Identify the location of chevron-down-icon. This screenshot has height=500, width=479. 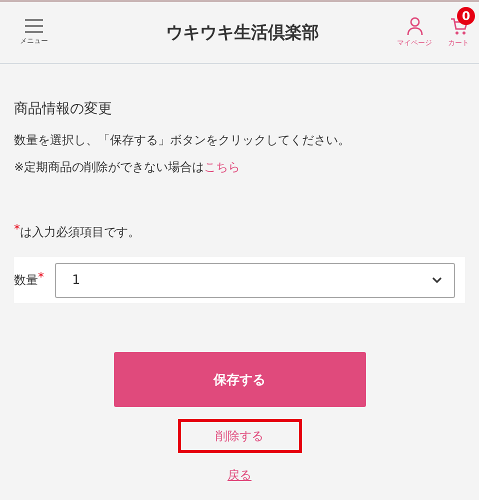
(437, 280).